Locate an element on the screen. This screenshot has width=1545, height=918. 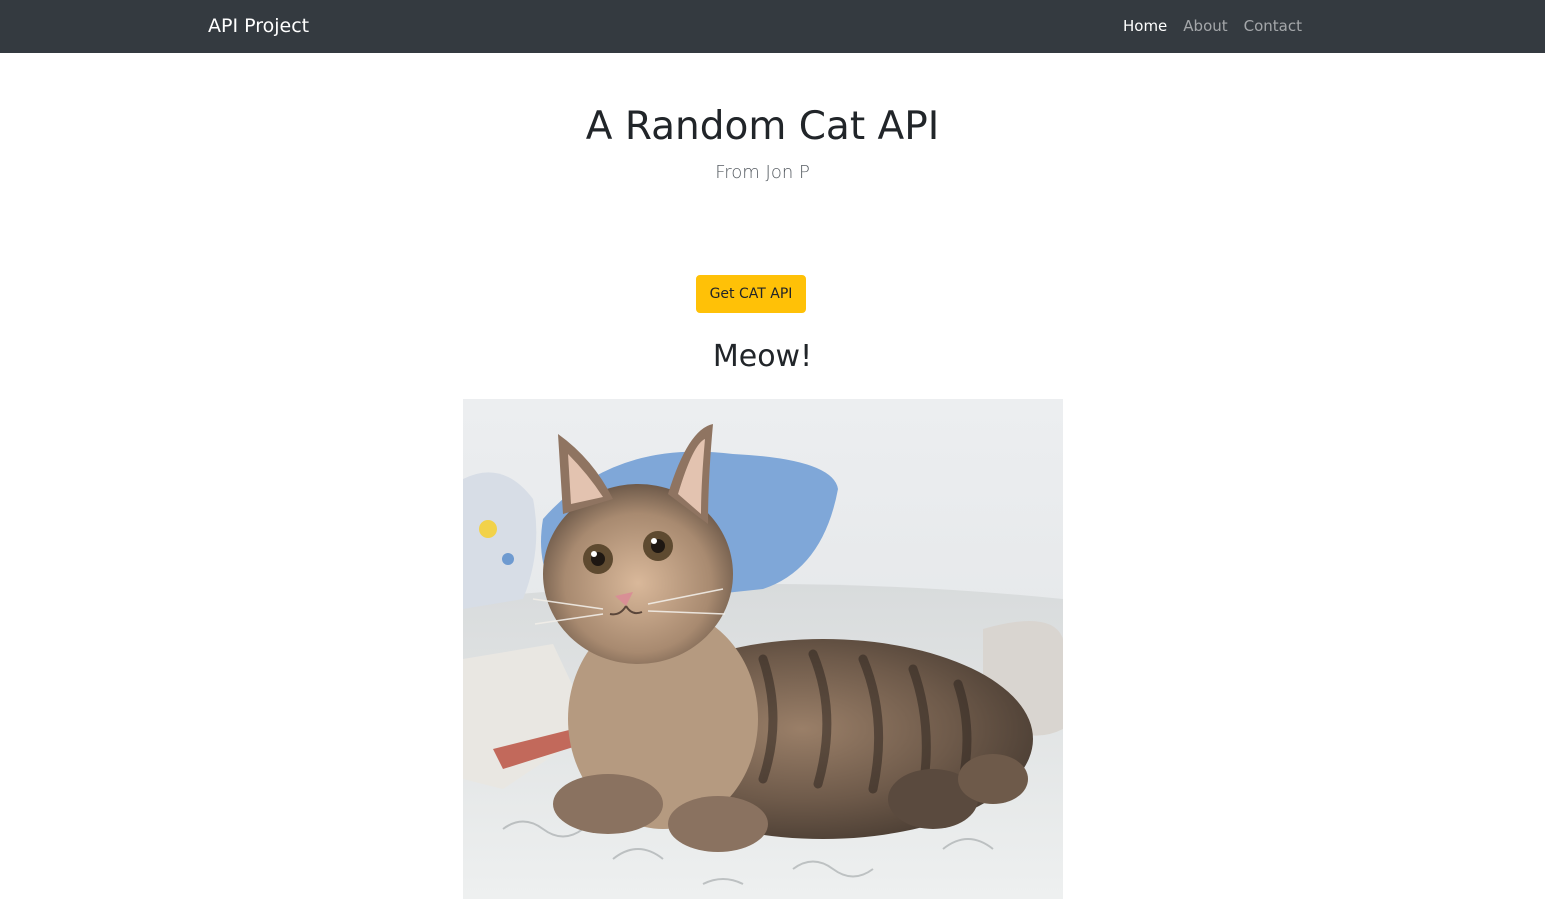
page-title: A Random Cat API is located at coordinates (762, 126).